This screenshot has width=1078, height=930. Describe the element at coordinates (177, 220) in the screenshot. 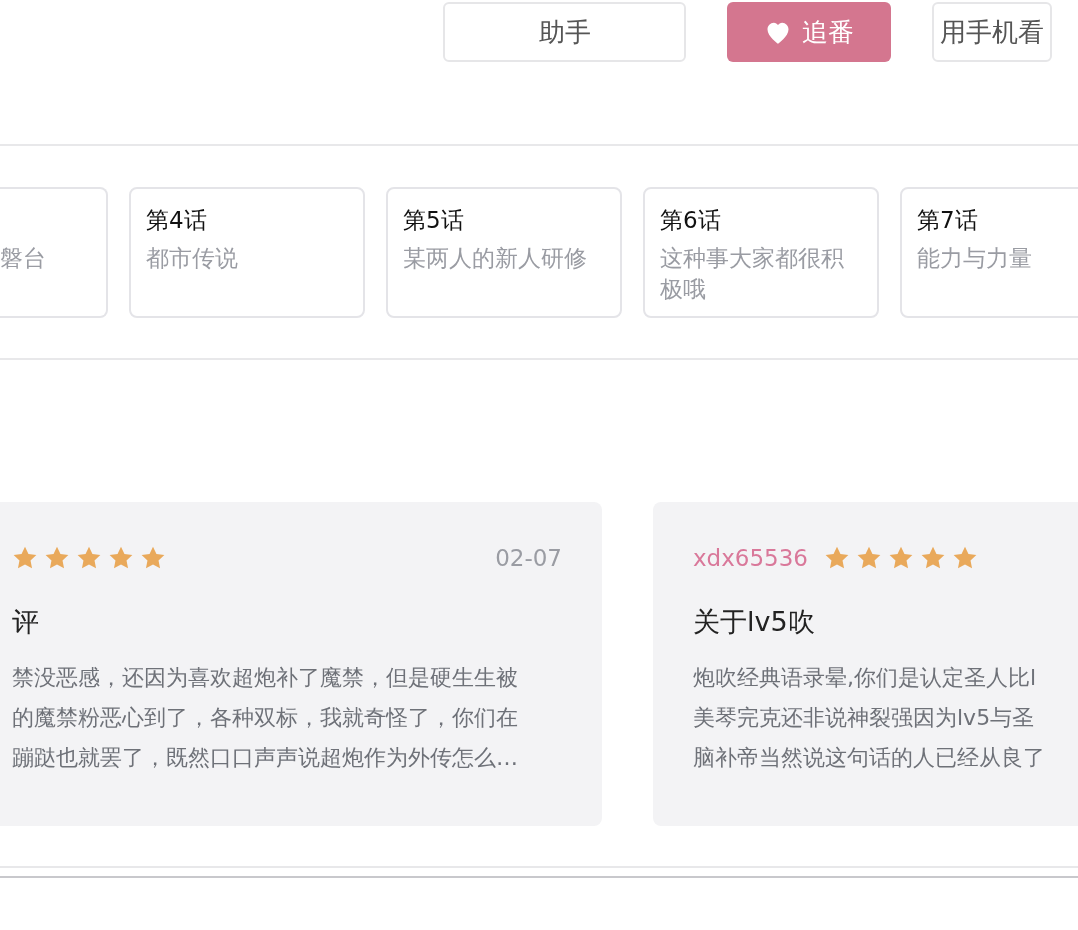

I see `episode-number: 第4话` at that location.